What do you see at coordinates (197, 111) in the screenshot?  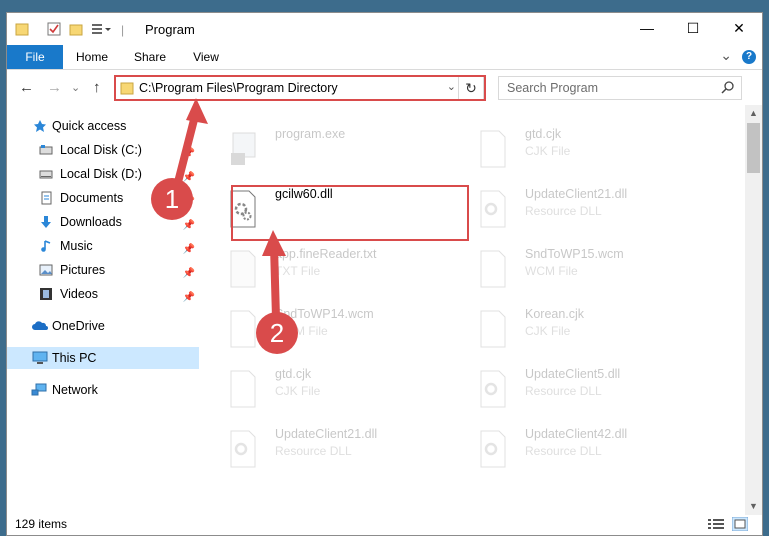 I see `callout-arrow-1-head` at bounding box center [197, 111].